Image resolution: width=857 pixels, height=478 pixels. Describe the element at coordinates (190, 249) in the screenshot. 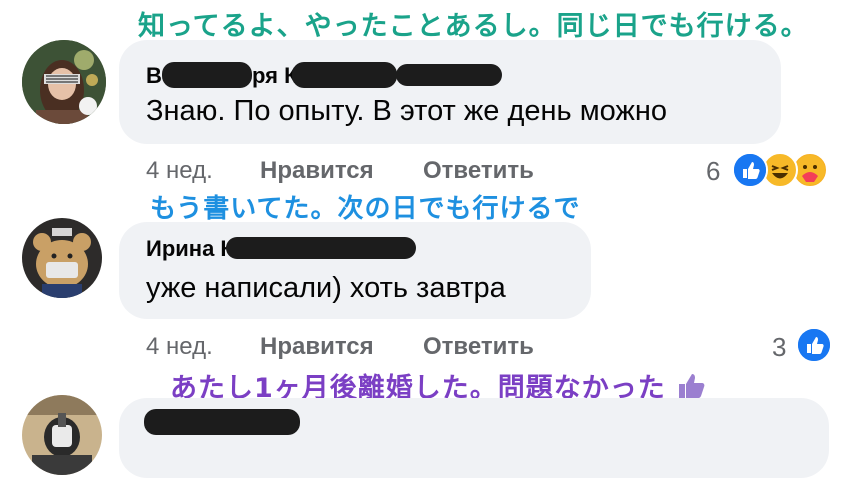

I see `comment-author: Ирина К` at that location.